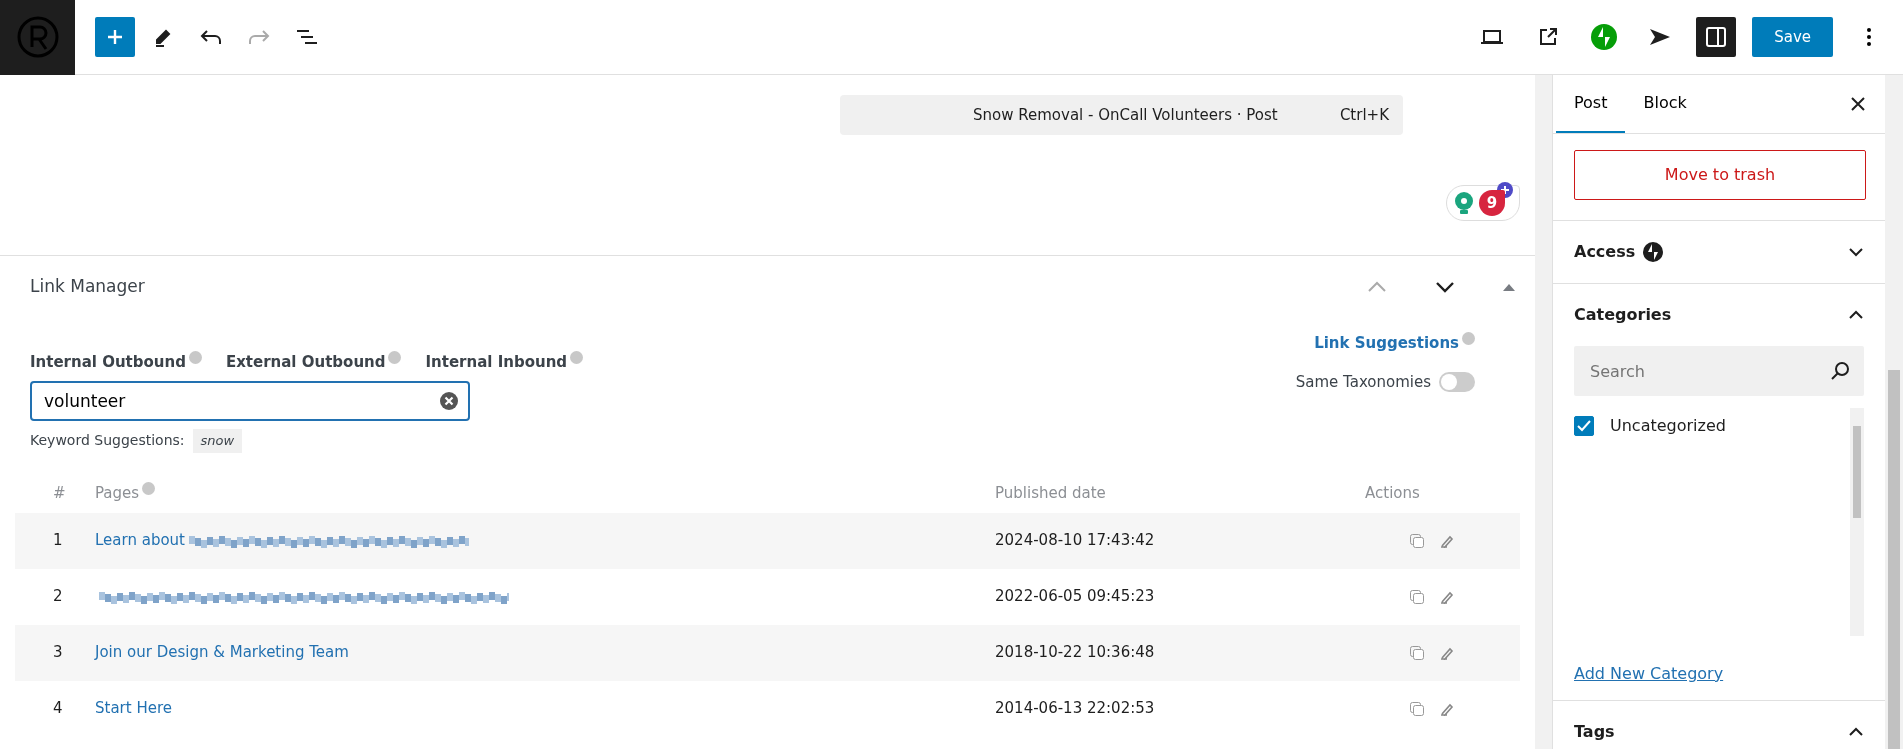 Image resolution: width=1903 pixels, height=749 pixels. Describe the element at coordinates (259, 37) in the screenshot. I see `redo-icon` at that location.